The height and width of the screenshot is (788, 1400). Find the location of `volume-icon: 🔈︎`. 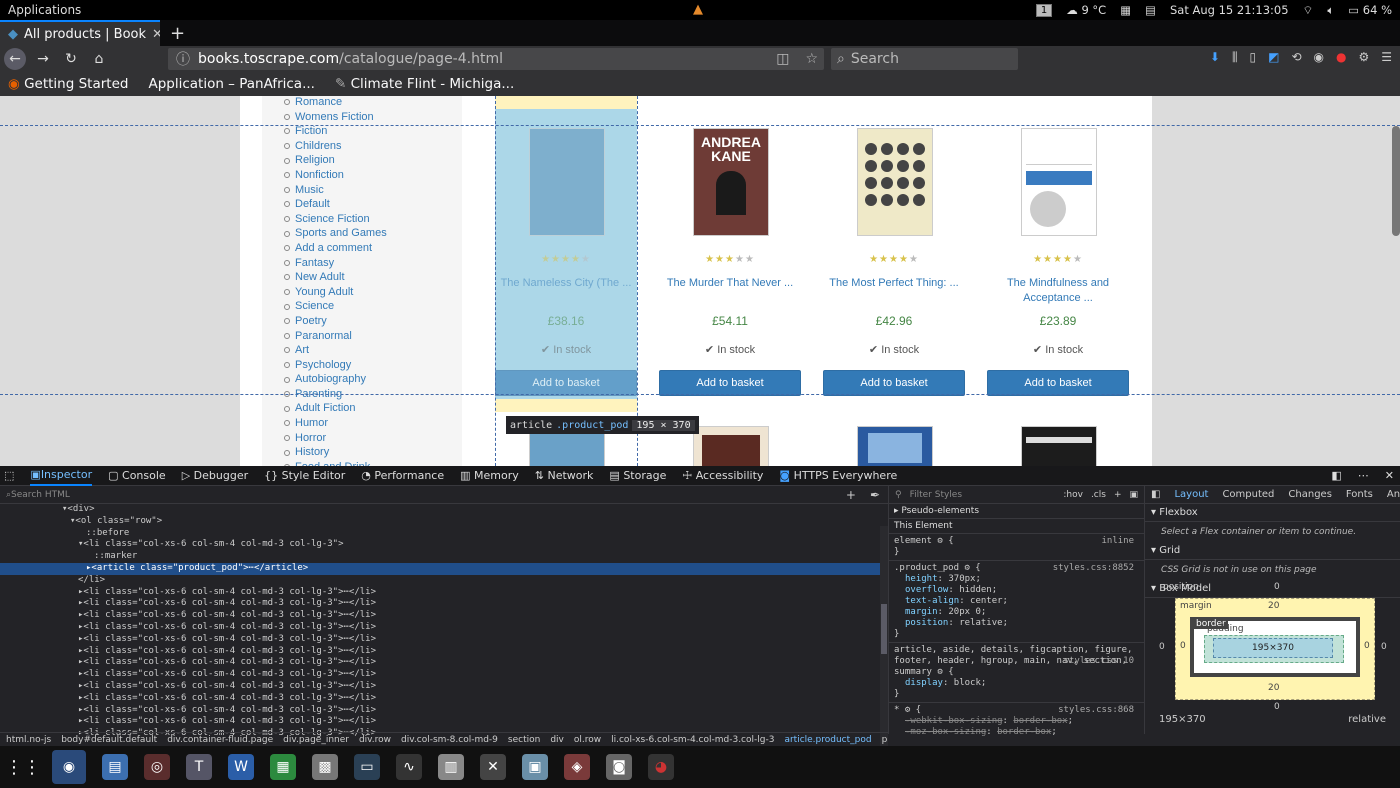

volume-icon: 🔈︎ is located at coordinates (1330, 10).